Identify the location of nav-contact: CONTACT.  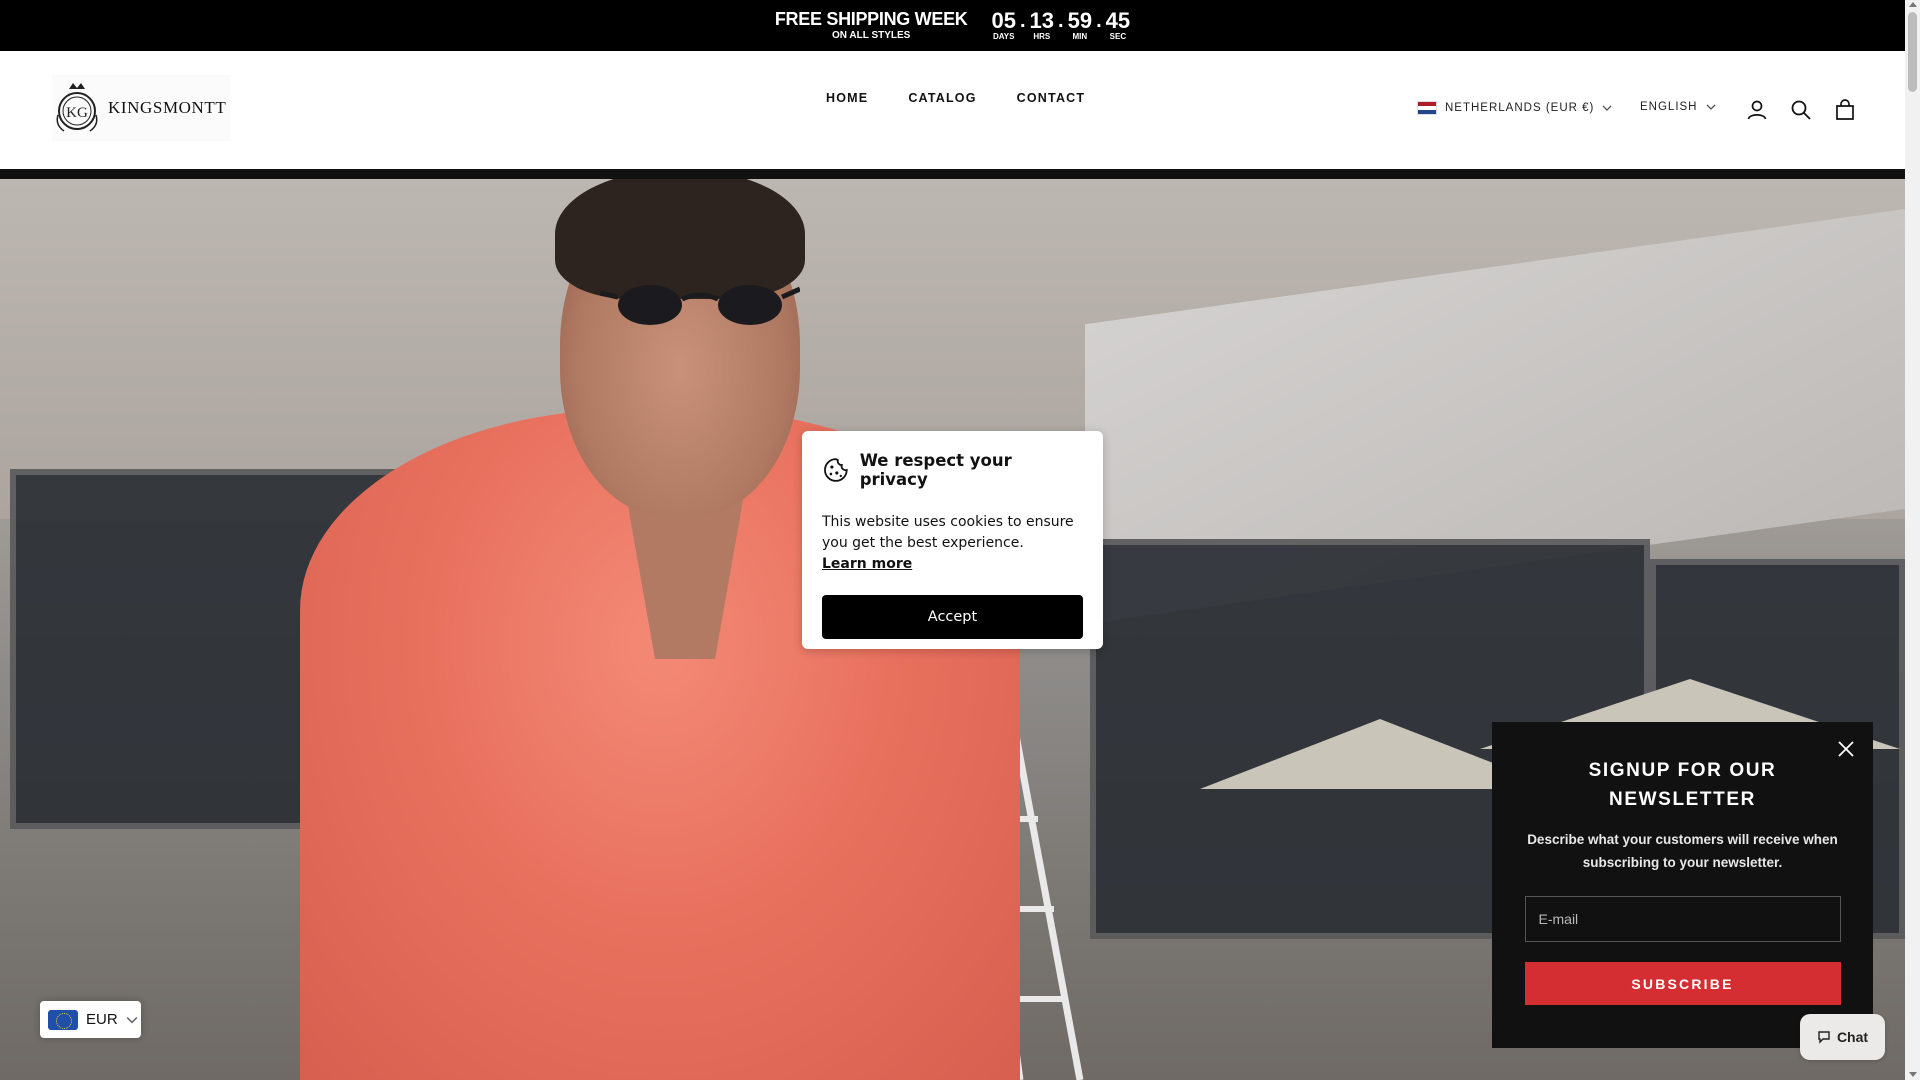
(1051, 98).